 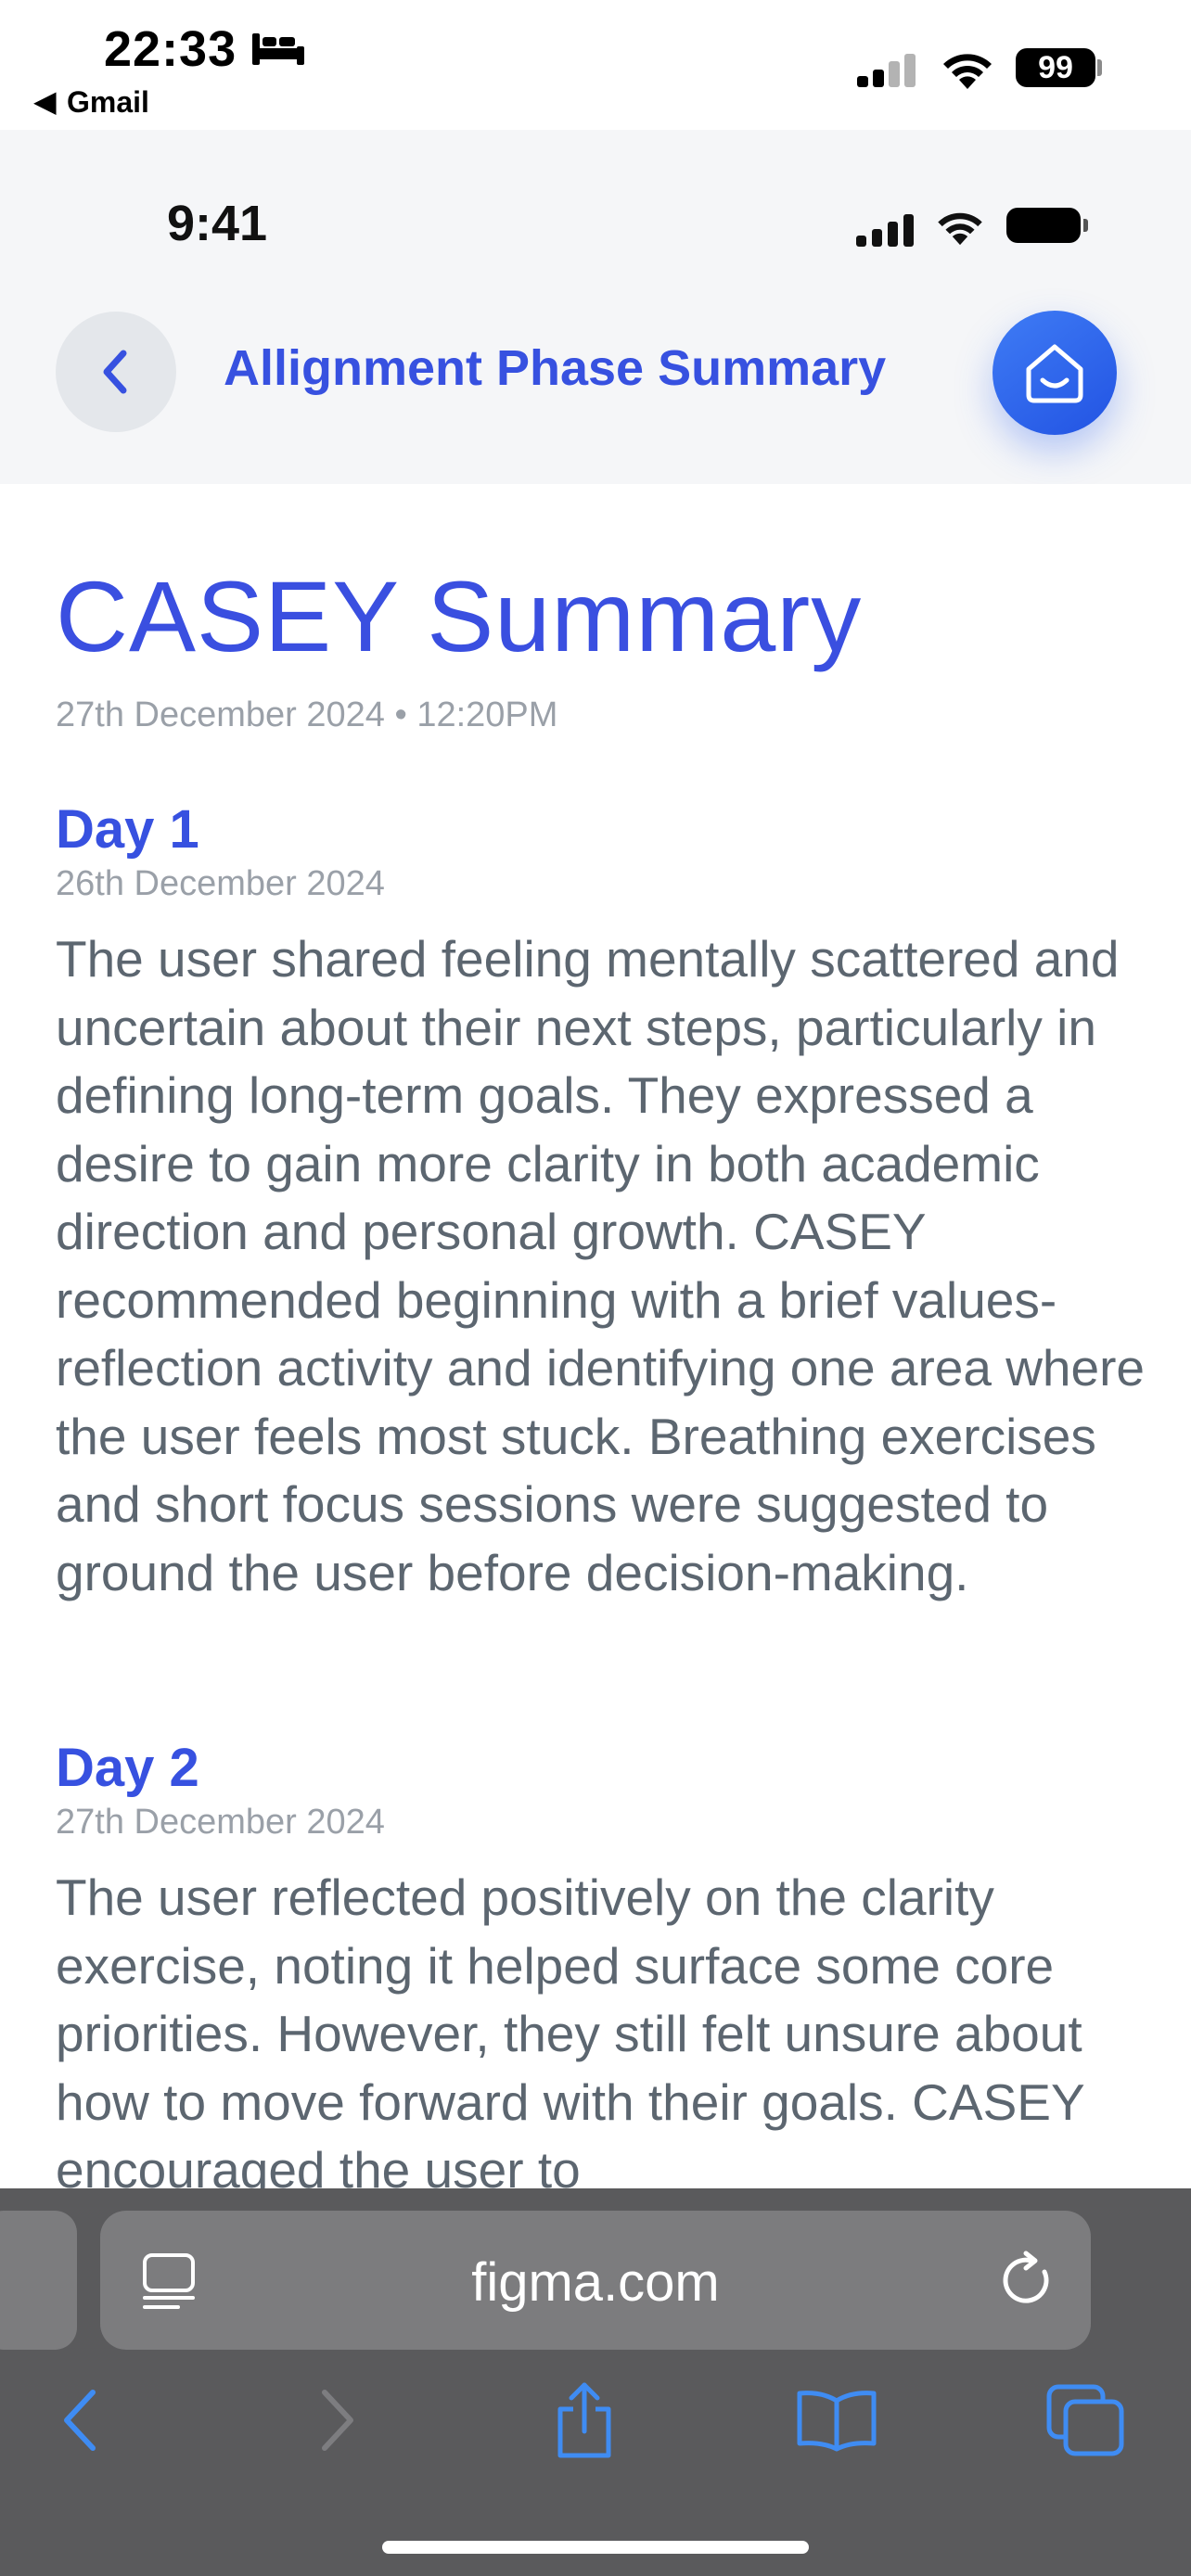 I want to click on prototype-status-time: 9:41, so click(x=217, y=223).